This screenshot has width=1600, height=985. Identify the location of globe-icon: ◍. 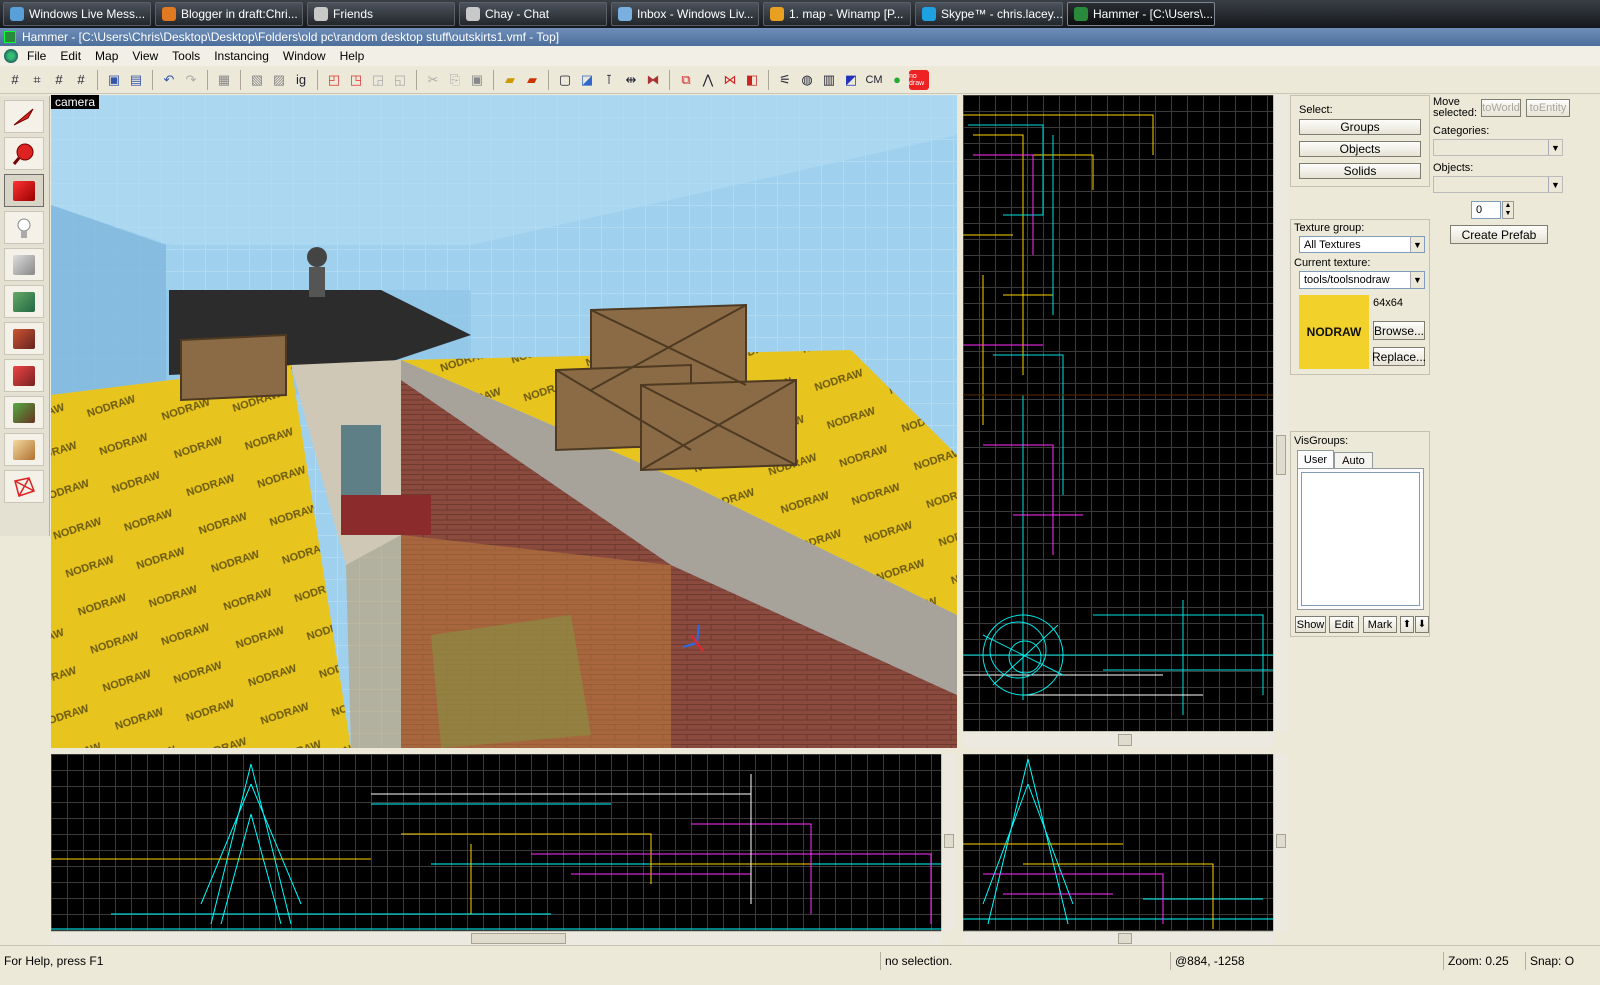
(807, 80).